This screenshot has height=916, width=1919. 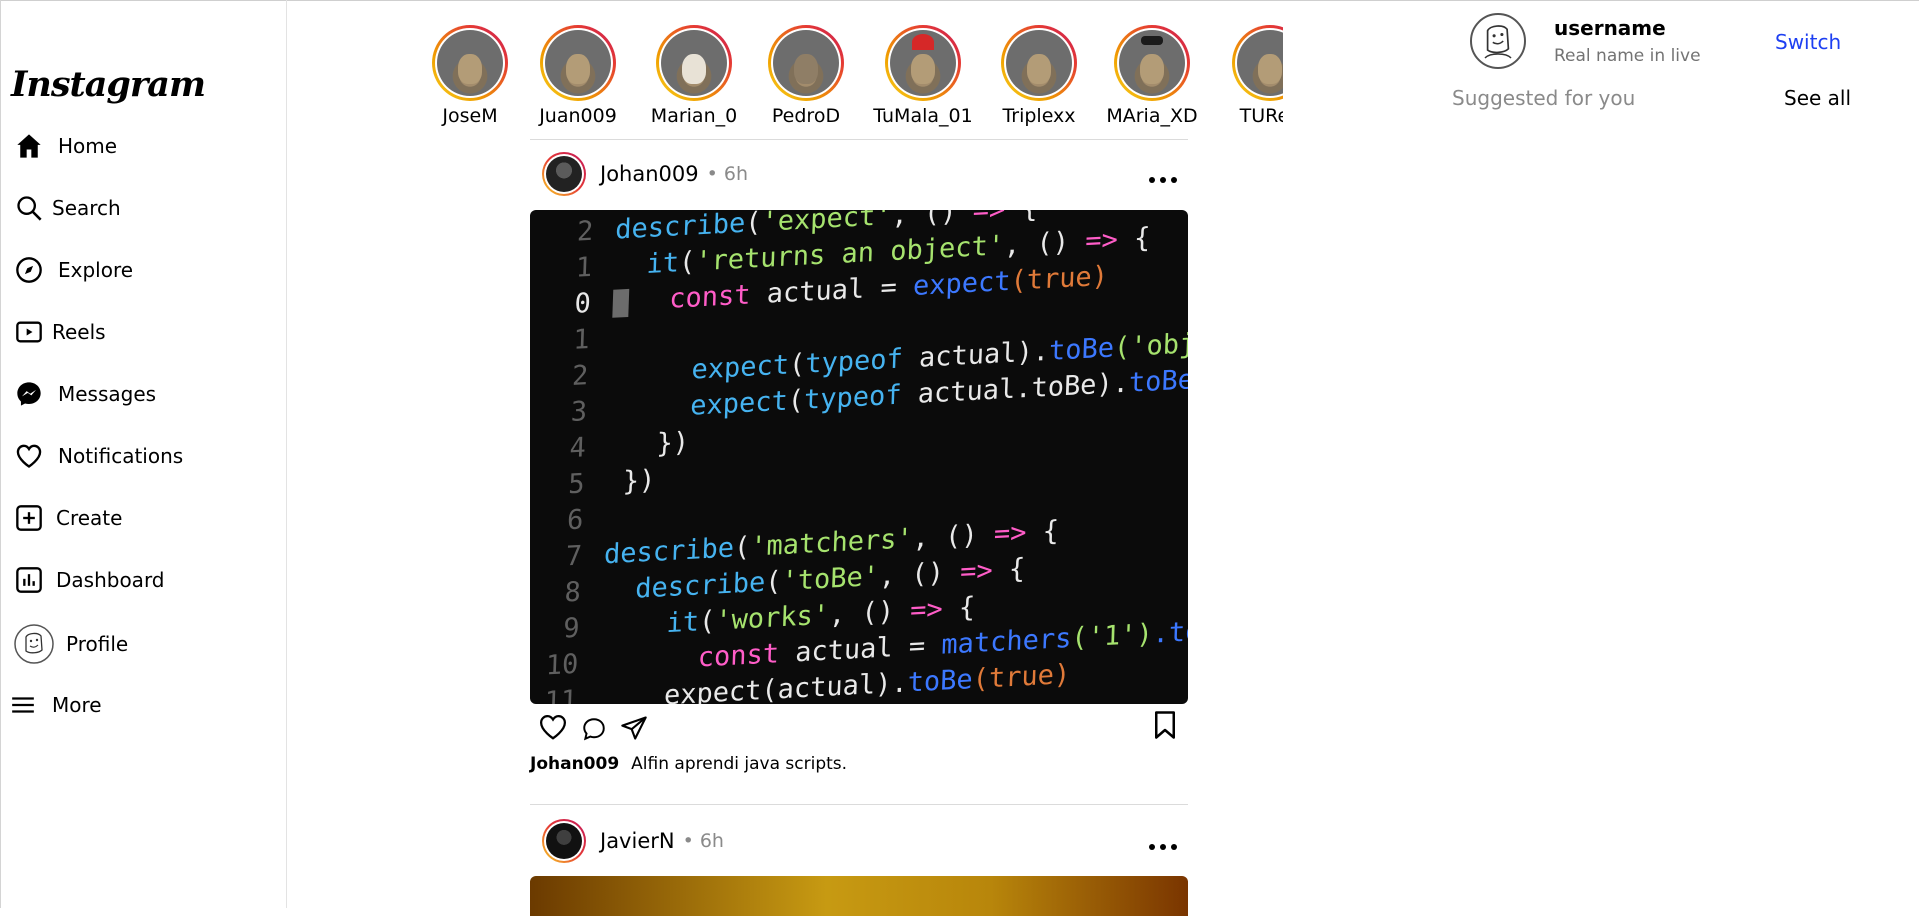 What do you see at coordinates (29, 270) in the screenshot?
I see `compass-icon` at bounding box center [29, 270].